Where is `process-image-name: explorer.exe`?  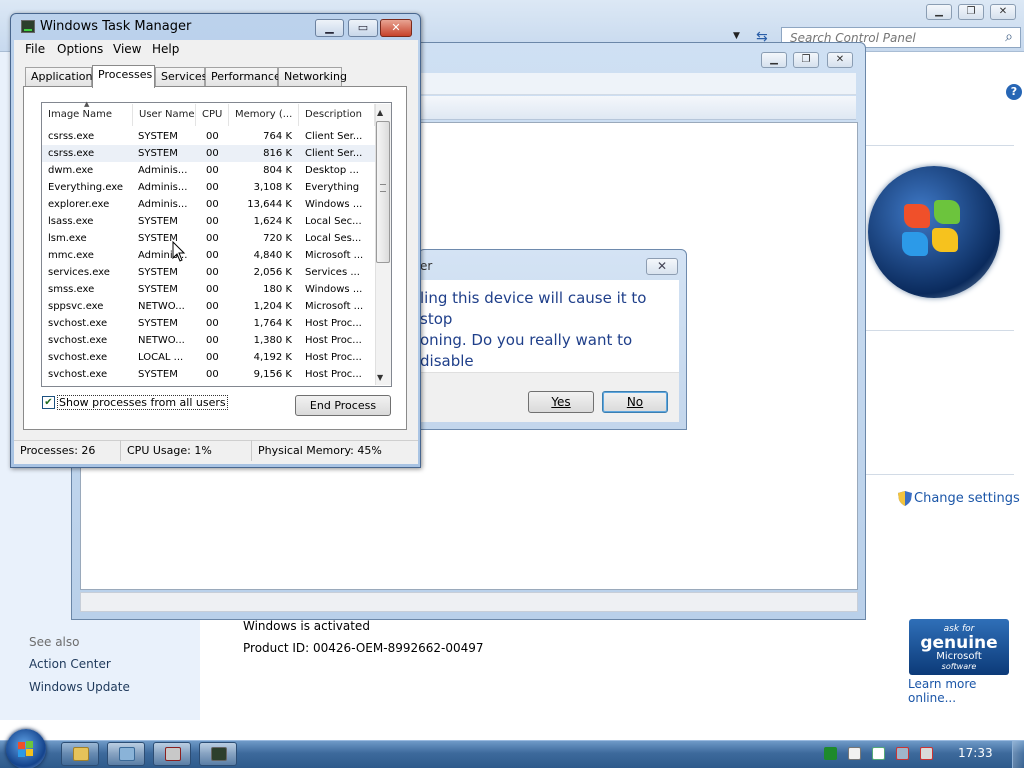
process-image-name: explorer.exe is located at coordinates (79, 204).